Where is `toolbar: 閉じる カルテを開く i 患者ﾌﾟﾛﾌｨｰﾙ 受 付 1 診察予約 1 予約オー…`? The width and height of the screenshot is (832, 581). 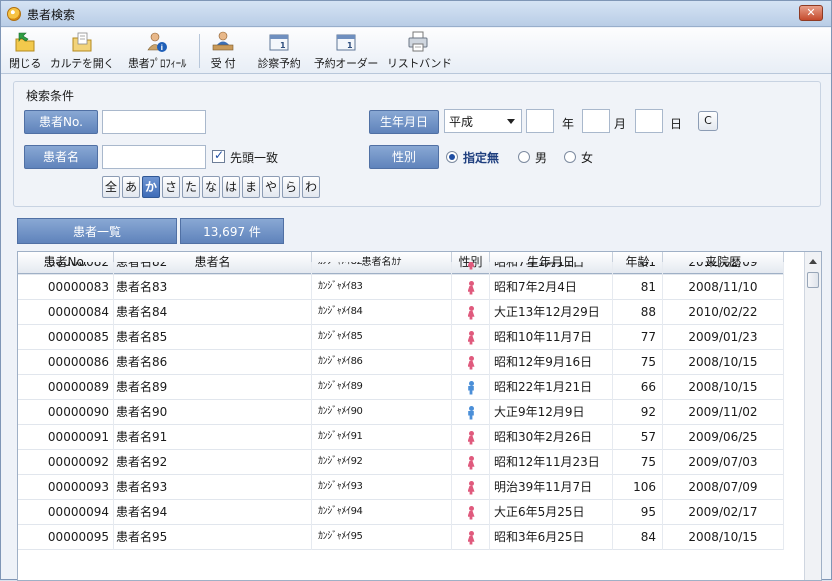
toolbar: 閉じる カルテを開く i 患者ﾌﾟﾛﾌｨｰﾙ 受 付 1 診察予約 1 予約オー… is located at coordinates (416, 51).